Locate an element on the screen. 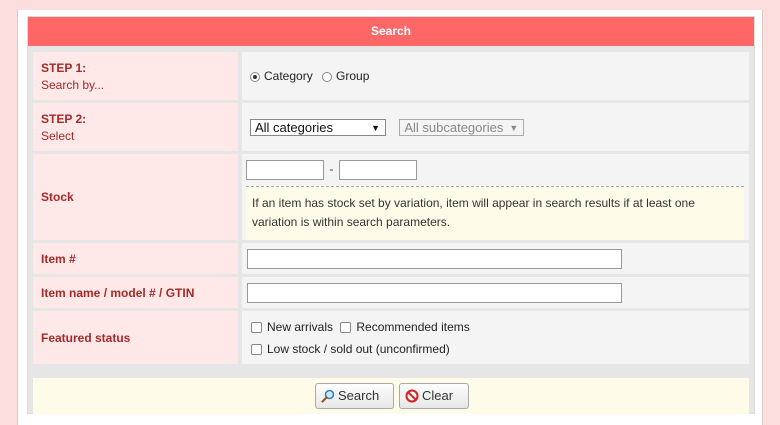 The image size is (780, 425). subcategory-select-value: All subcategories is located at coordinates (454, 127).